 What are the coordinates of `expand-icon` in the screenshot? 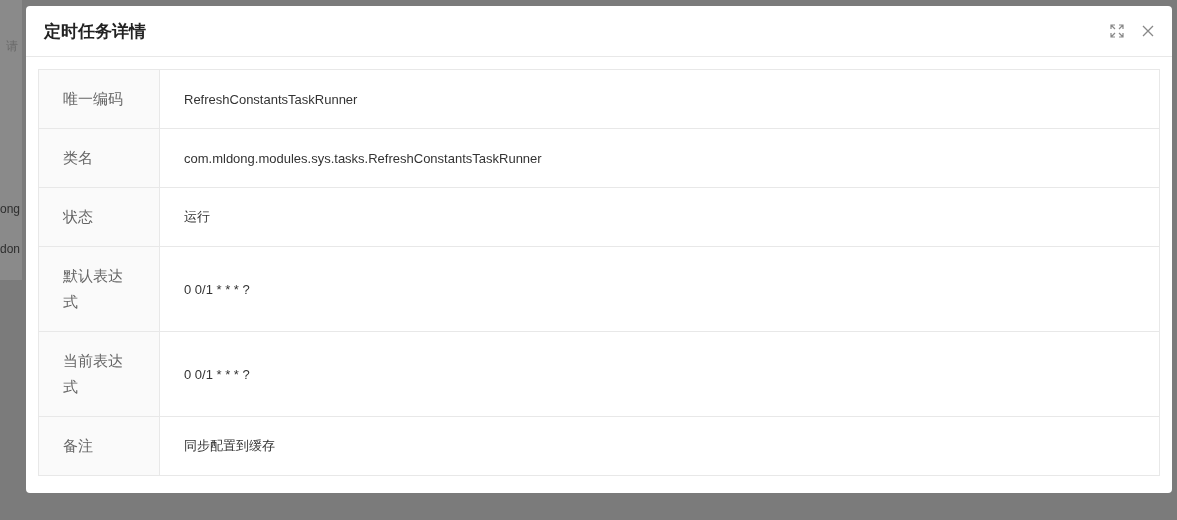 It's located at (1117, 31).